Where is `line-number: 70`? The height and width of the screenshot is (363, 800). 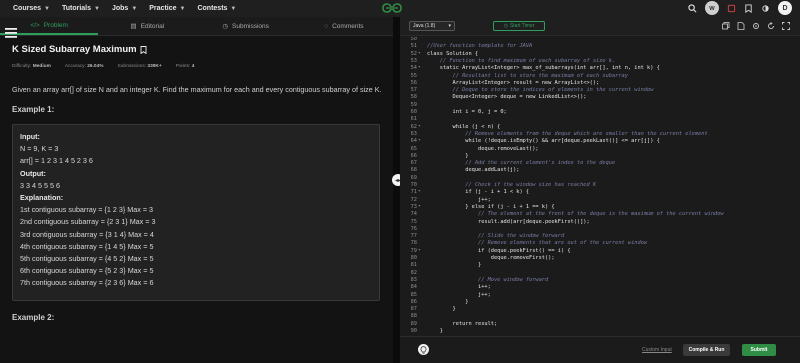
line-number: 70 is located at coordinates (413, 185).